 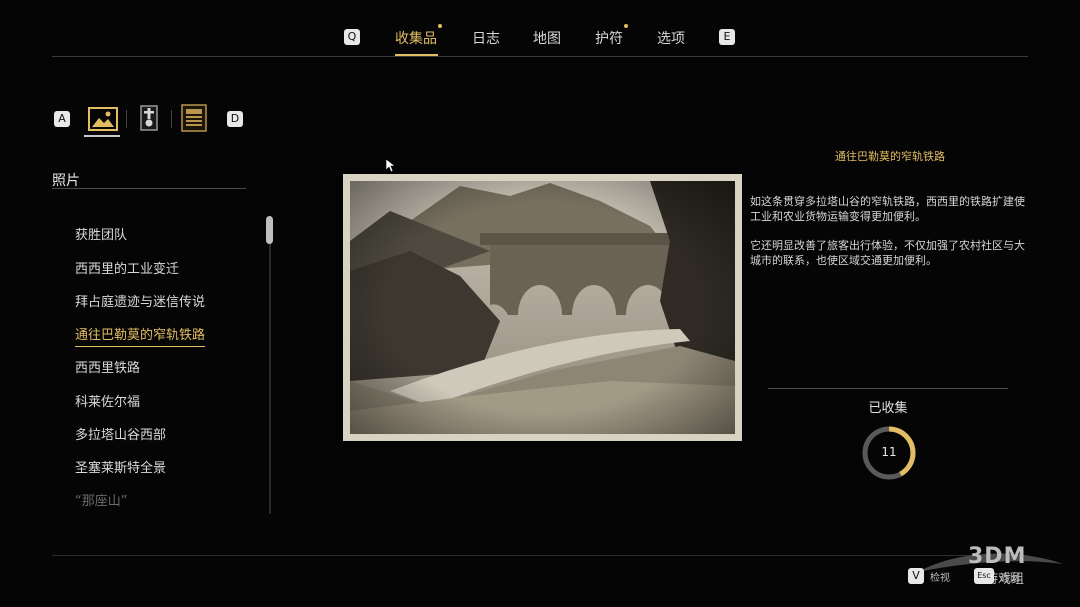 What do you see at coordinates (1010, 578) in the screenshot?
I see `back-label: 返回` at bounding box center [1010, 578].